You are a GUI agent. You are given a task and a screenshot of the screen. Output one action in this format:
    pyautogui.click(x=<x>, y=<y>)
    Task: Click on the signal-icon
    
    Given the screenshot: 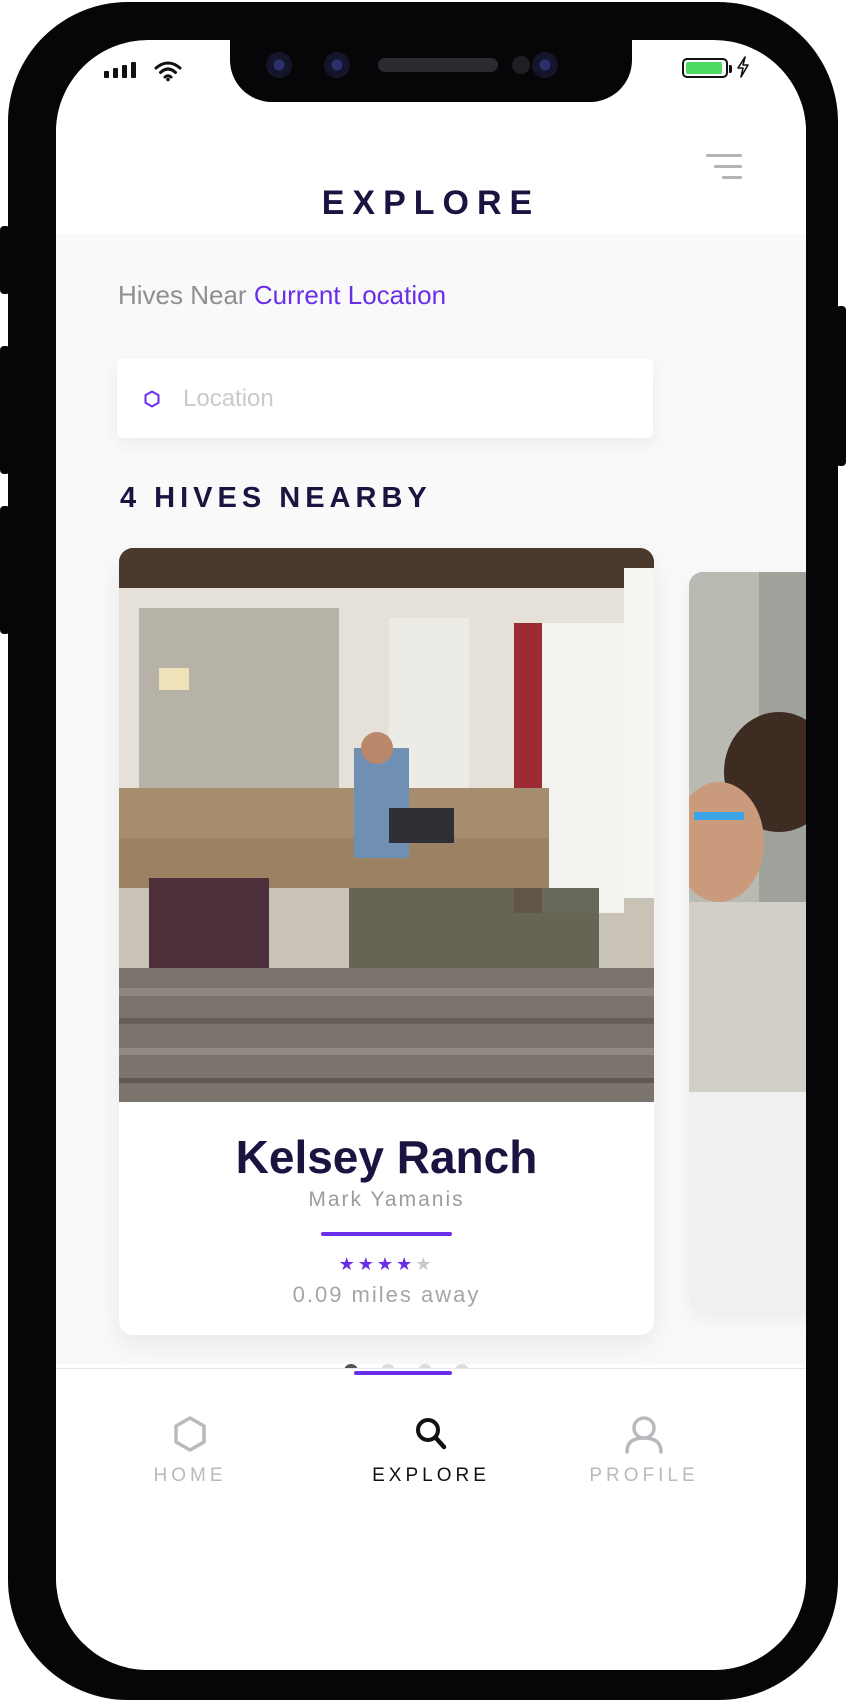 What is the action you would take?
    pyautogui.click(x=120, y=70)
    